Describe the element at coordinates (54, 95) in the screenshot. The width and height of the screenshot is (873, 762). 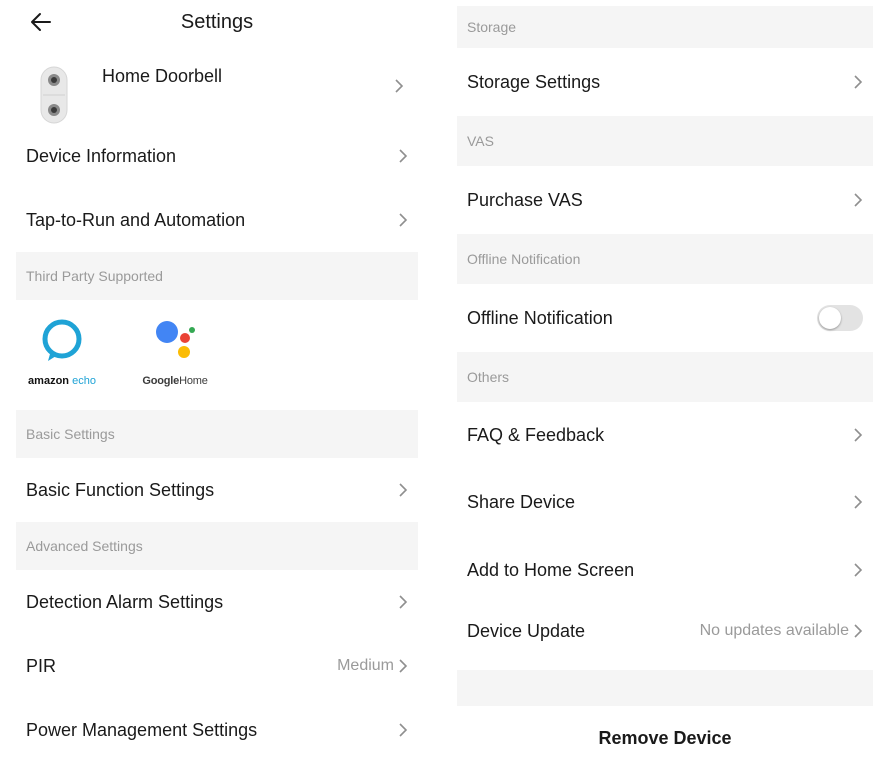
I see `doorbell-device-icon` at that location.